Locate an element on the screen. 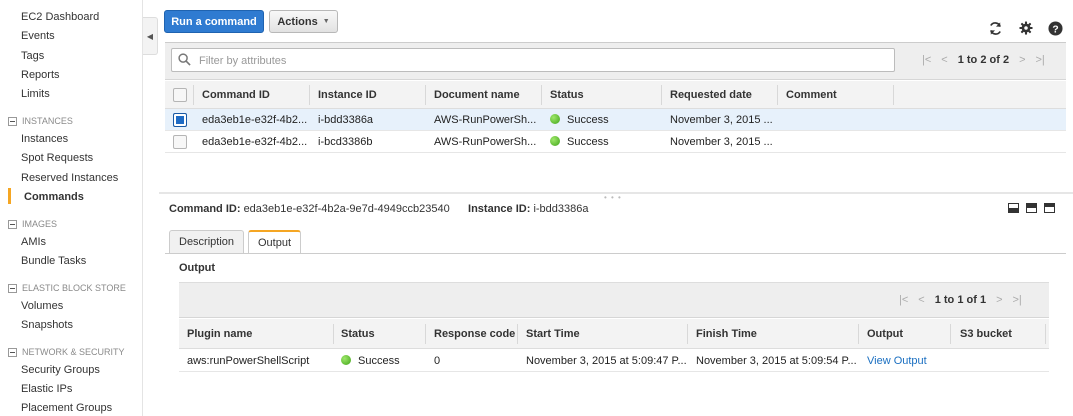 The image size is (1073, 416). sidebar-item-ec2-dashboard: EC2 Dashboard is located at coordinates (60, 17).